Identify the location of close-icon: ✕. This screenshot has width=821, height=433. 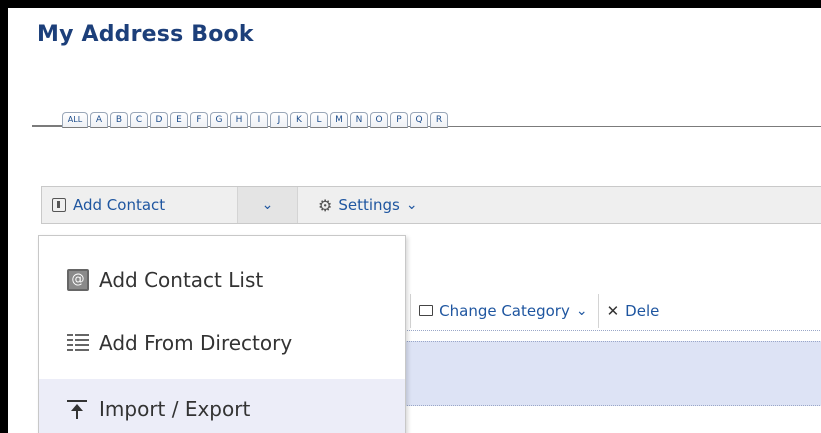
(613, 310).